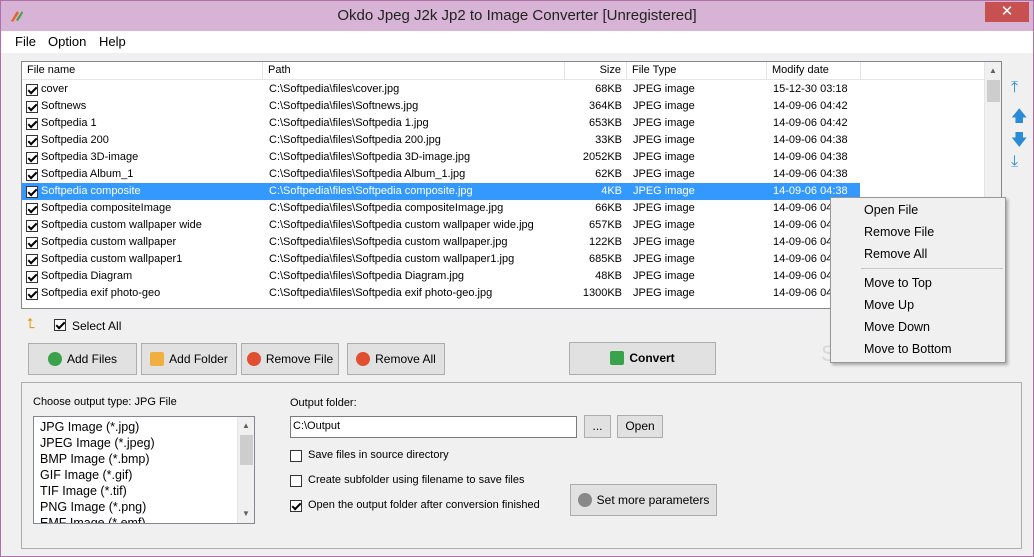 This screenshot has width=1034, height=557. I want to click on type-scroll-up-icon: ▲, so click(246, 425).